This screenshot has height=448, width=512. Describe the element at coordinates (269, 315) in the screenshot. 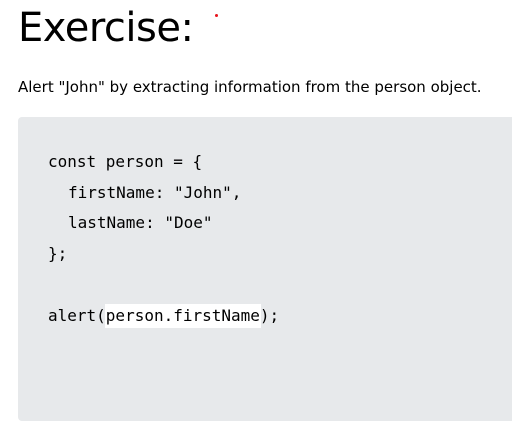

I see `alert-suffix: );` at that location.